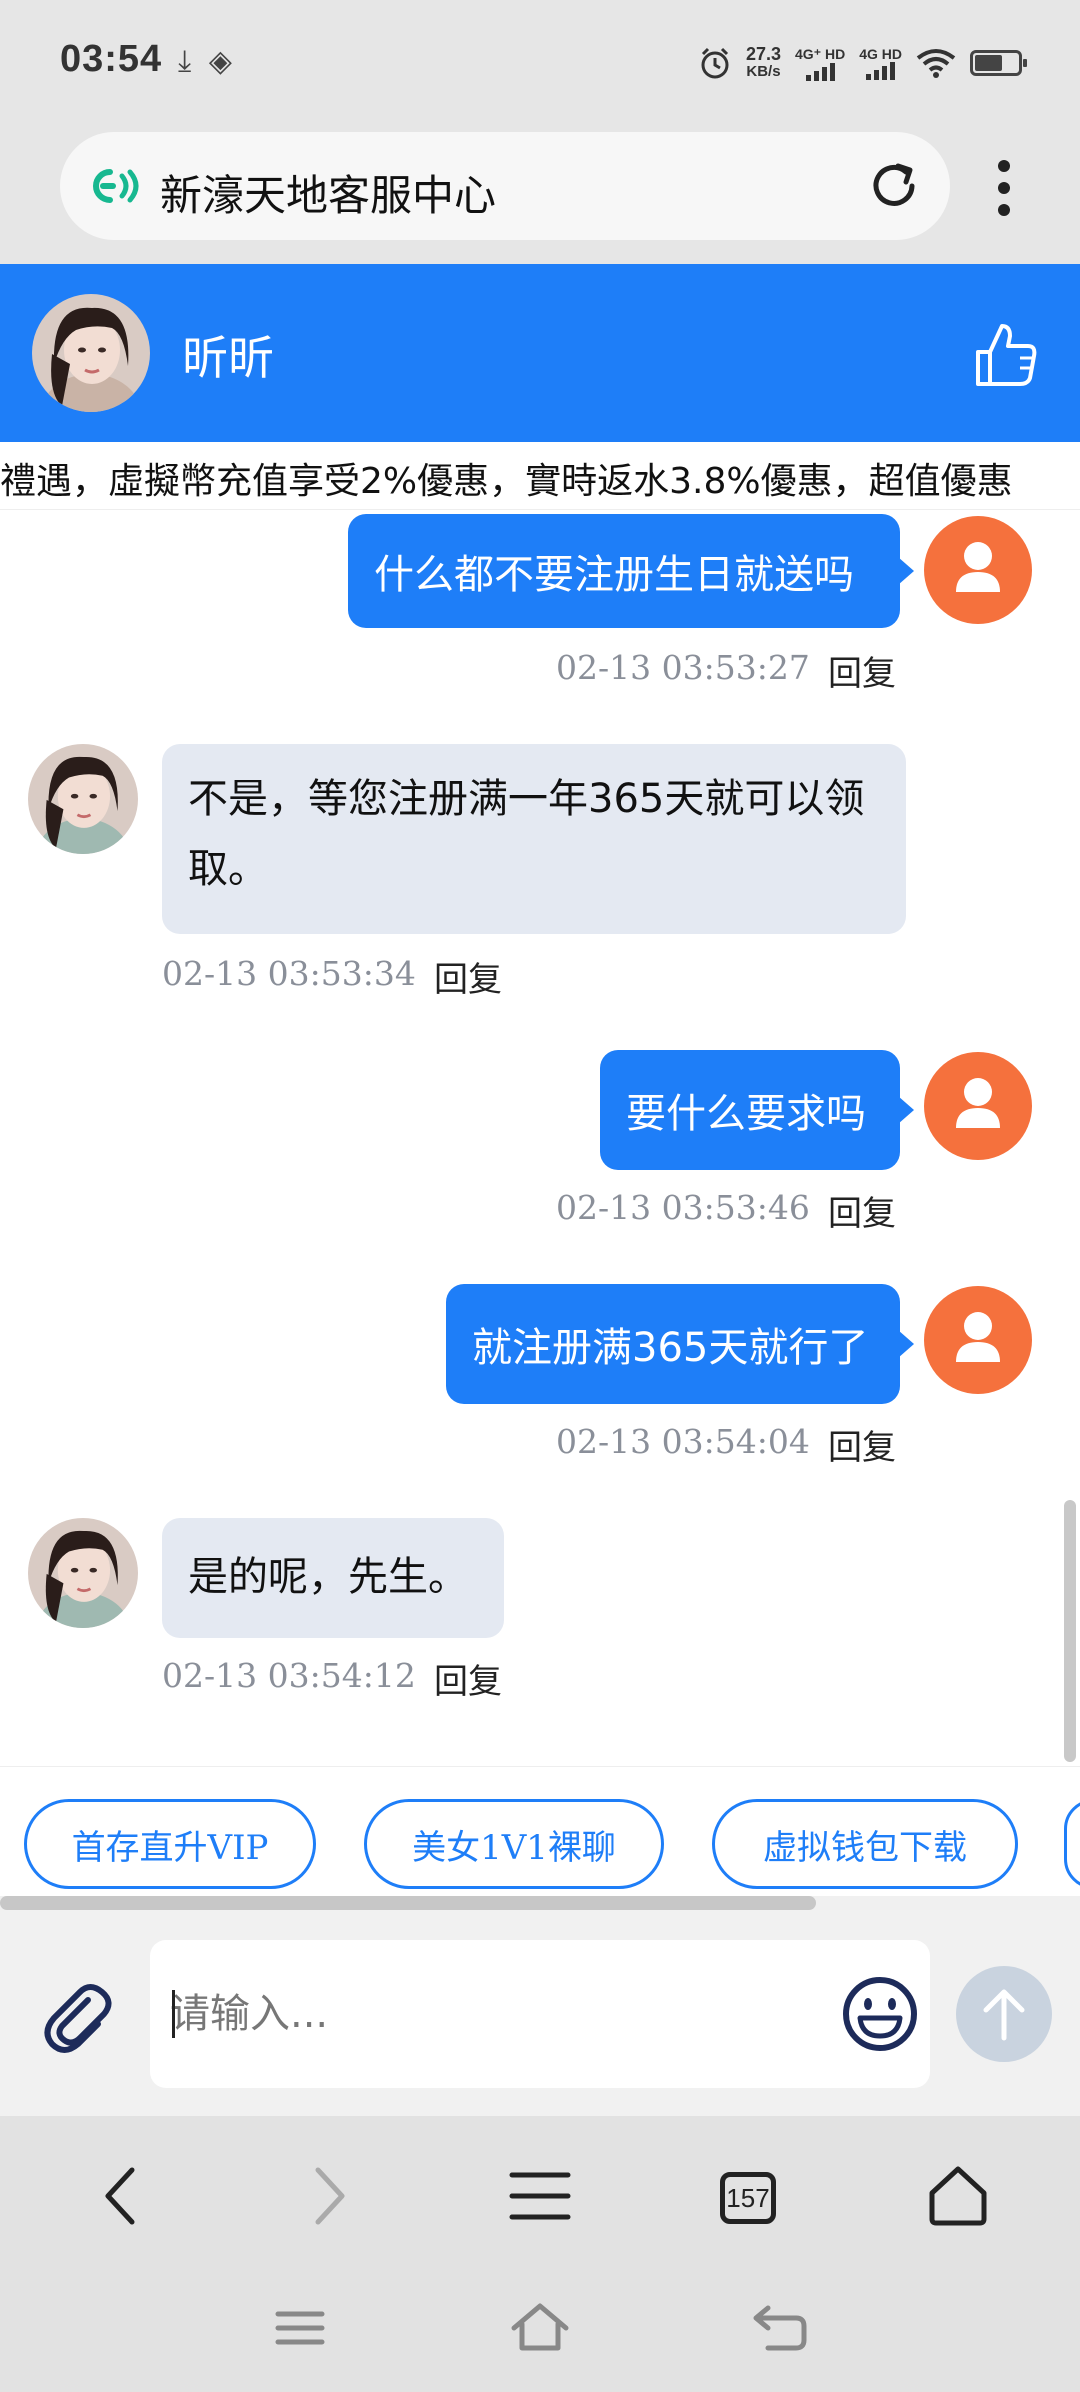  I want to click on quick-reply-button-partial, so click(1072, 1844).